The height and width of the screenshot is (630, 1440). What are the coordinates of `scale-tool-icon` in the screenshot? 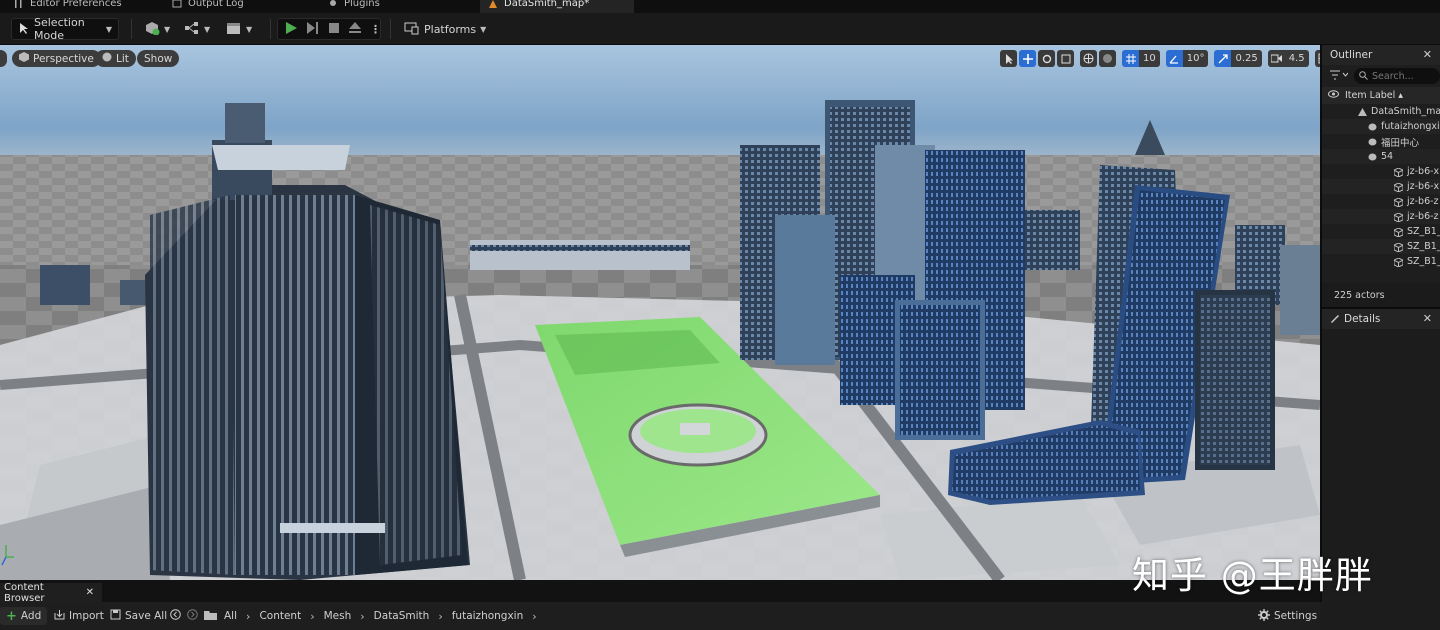 It's located at (1065, 58).